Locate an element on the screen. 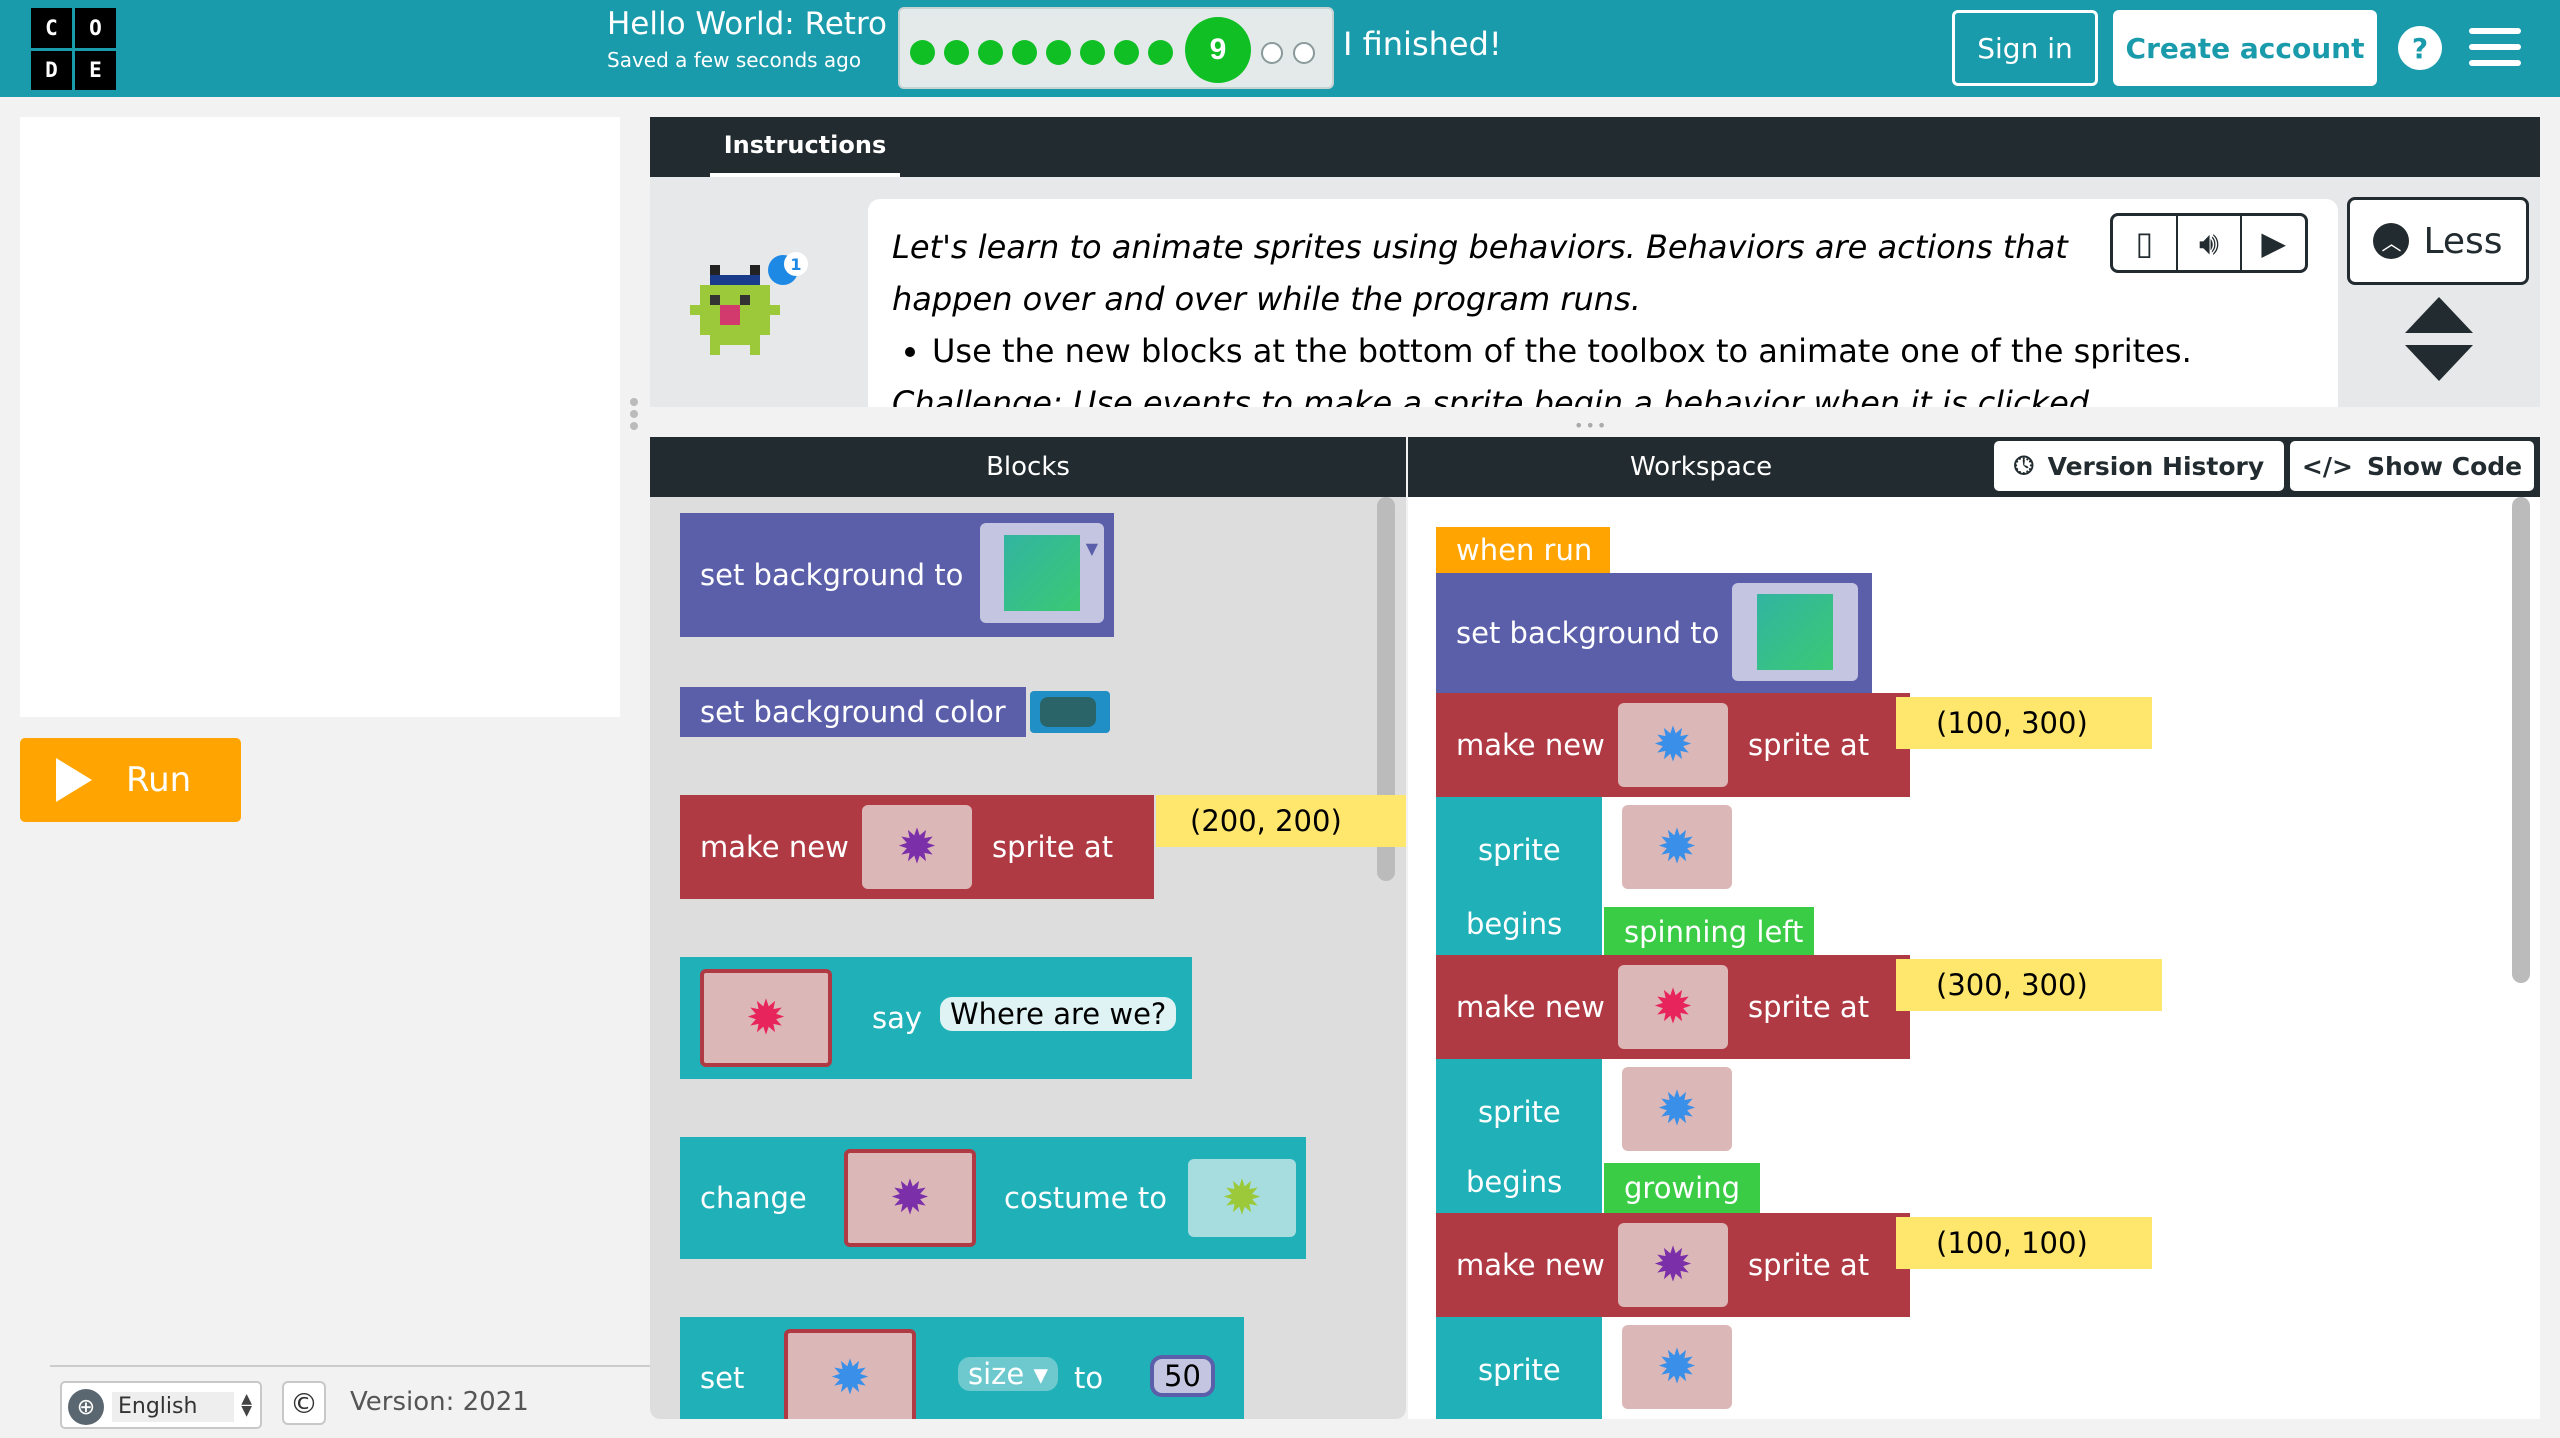  blocks-title: Blocks is located at coordinates (1028, 467).